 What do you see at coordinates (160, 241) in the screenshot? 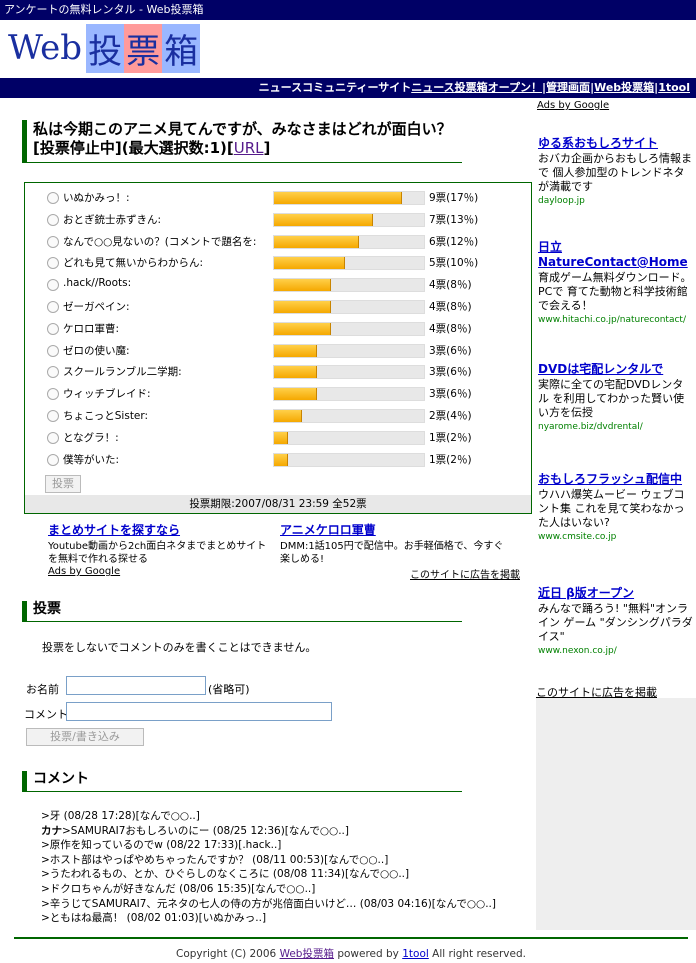
I see `option-label: なんで○○見ないの？(コメントで題名を:` at bounding box center [160, 241].